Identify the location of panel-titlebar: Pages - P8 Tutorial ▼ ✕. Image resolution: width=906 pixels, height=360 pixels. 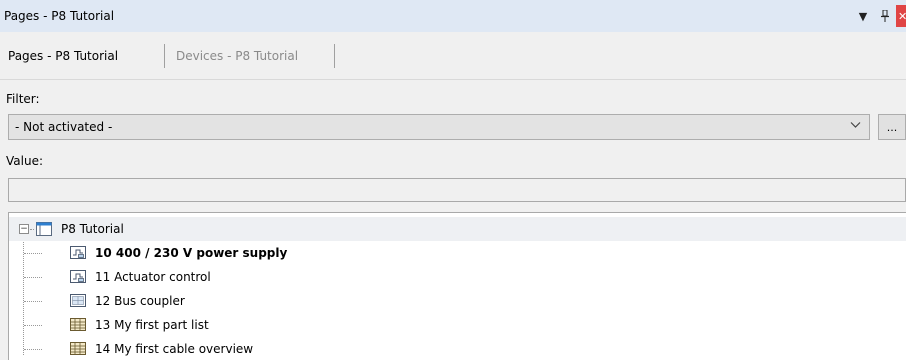
(453, 16).